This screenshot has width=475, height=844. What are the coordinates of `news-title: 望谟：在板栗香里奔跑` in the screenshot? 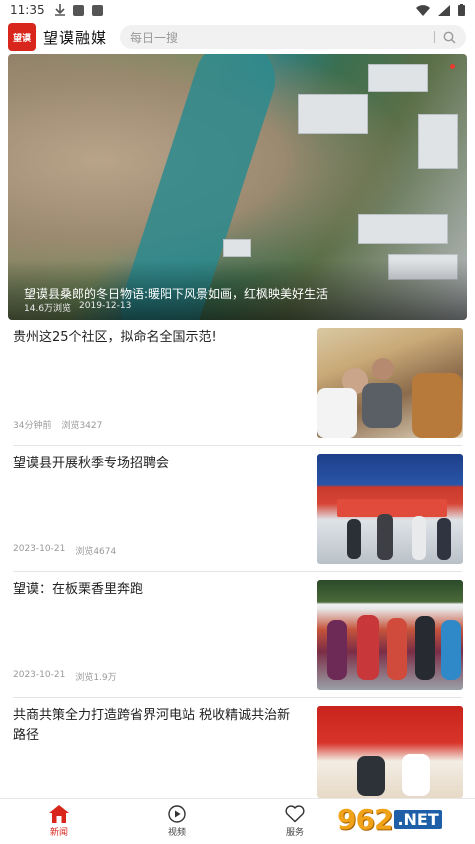 It's located at (78, 589).